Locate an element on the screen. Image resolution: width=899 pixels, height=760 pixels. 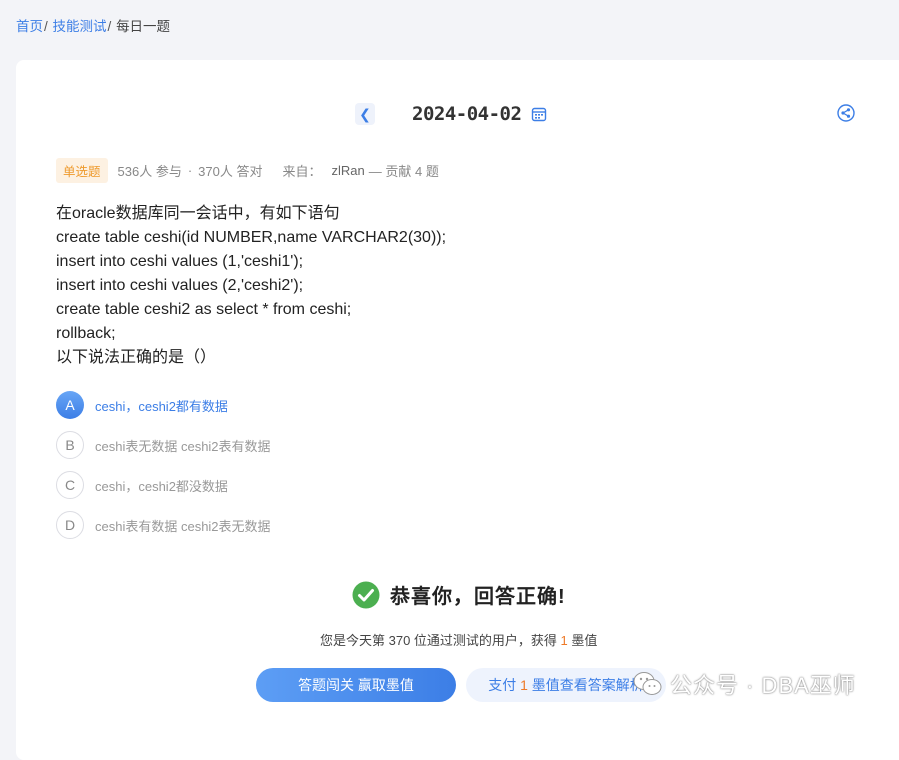
date-navigation: ❮ 2024-04-02 is located at coordinates (451, 114).